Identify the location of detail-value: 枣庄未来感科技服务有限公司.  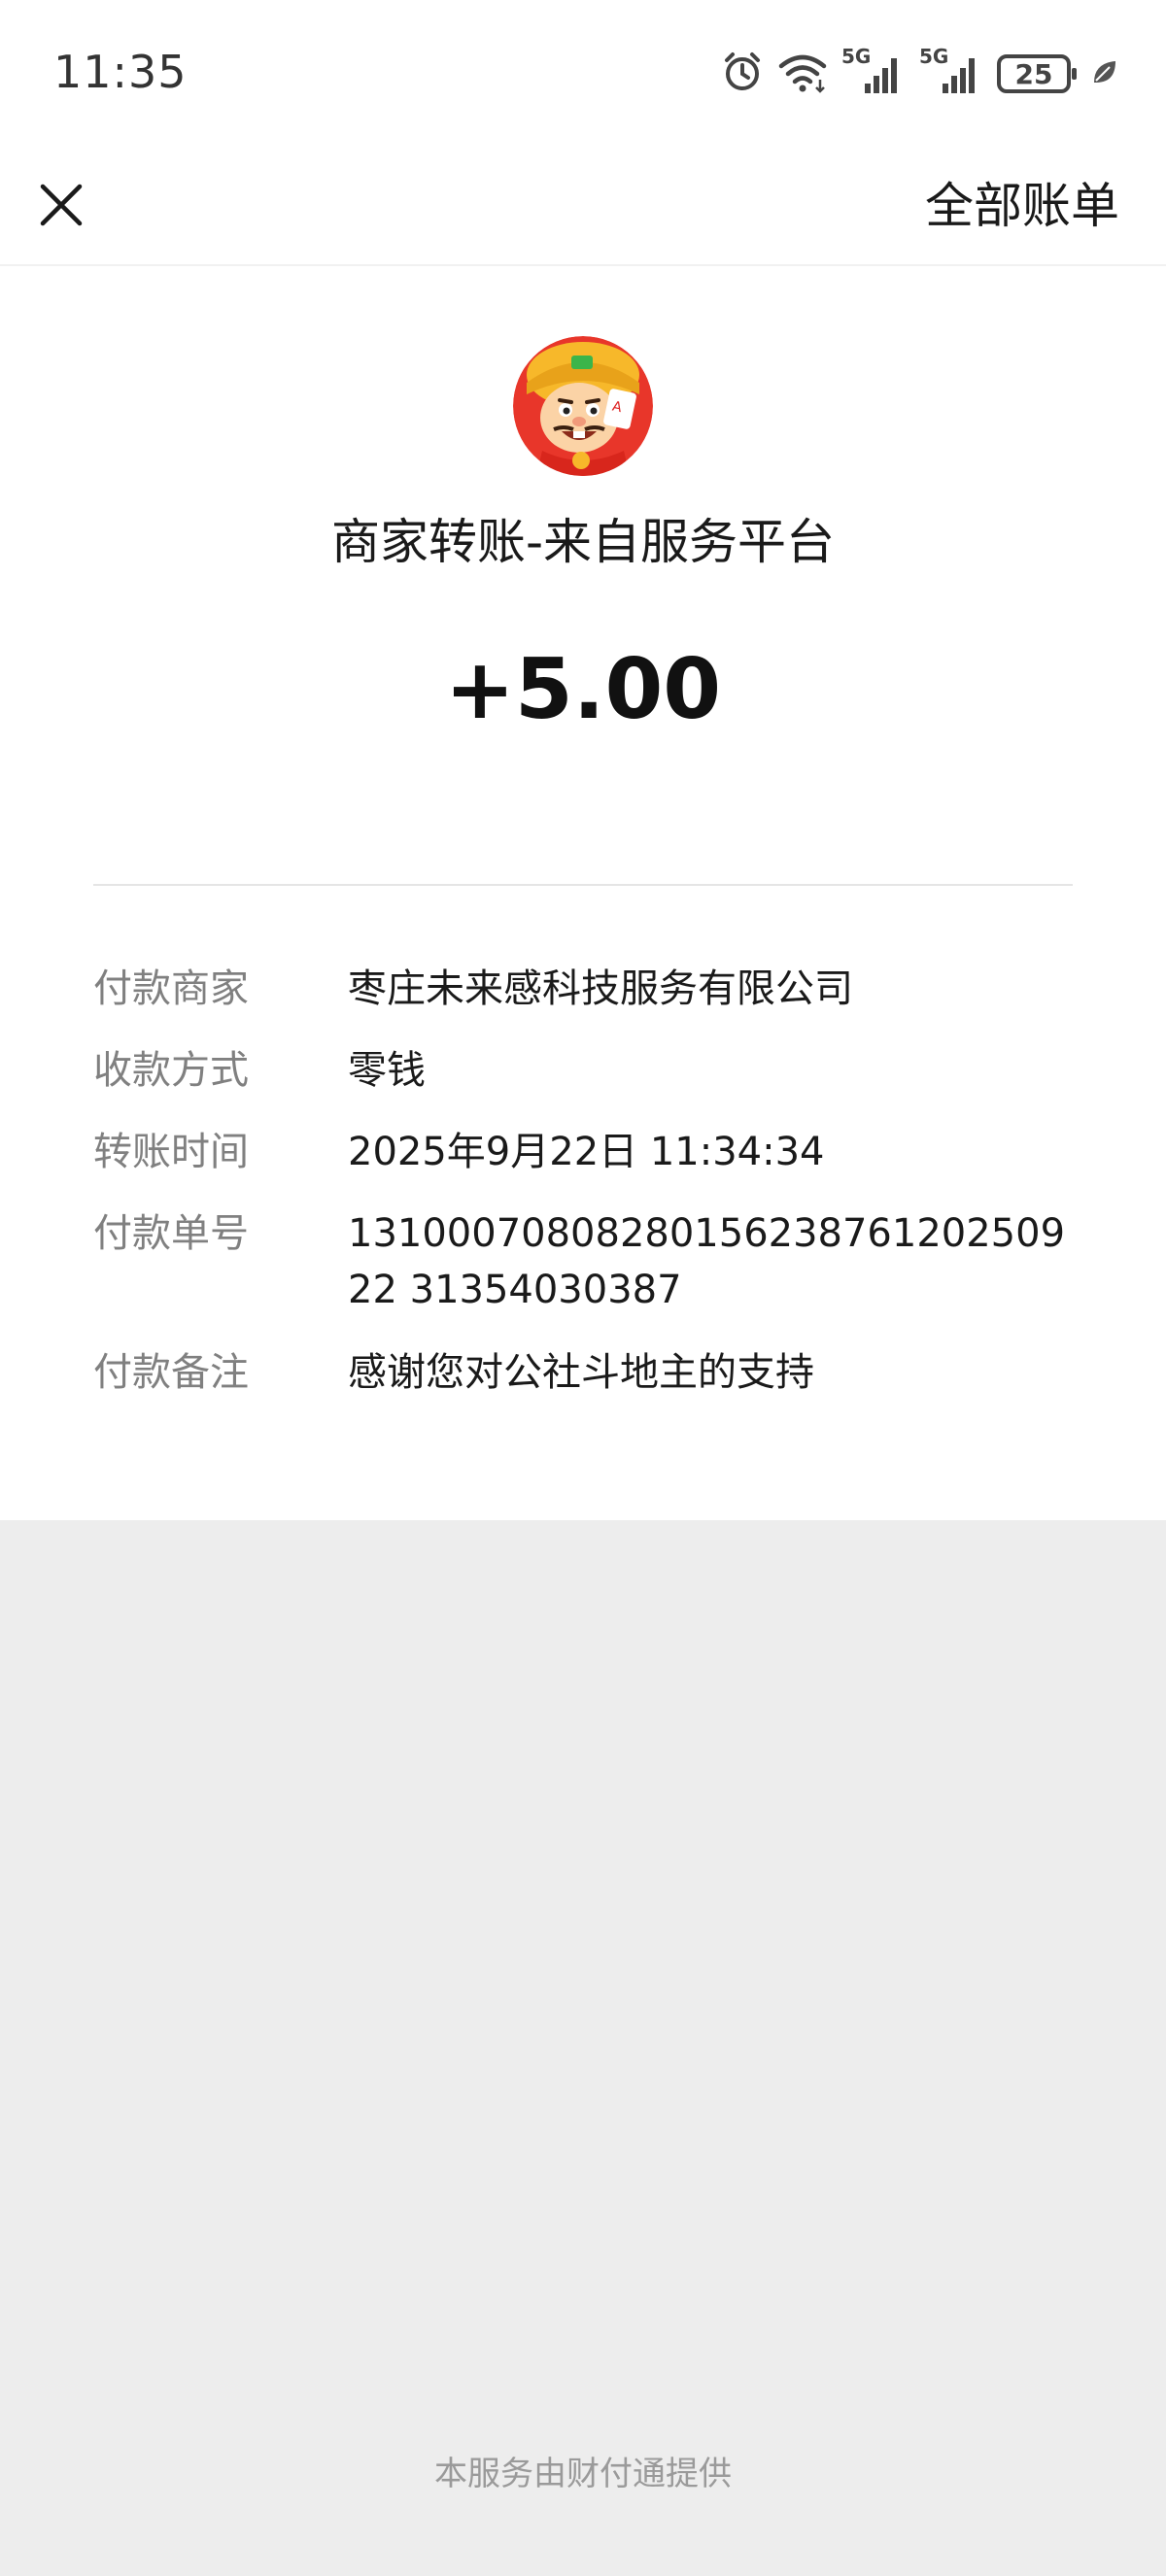
(600, 988).